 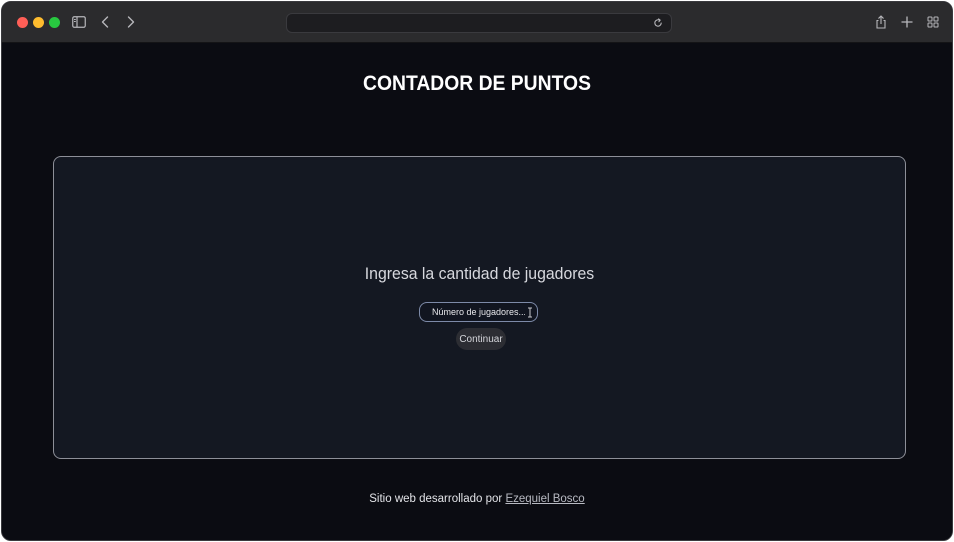 I want to click on player-count-prompt: Ingresa la cantidad de jugadores, so click(x=479, y=273).